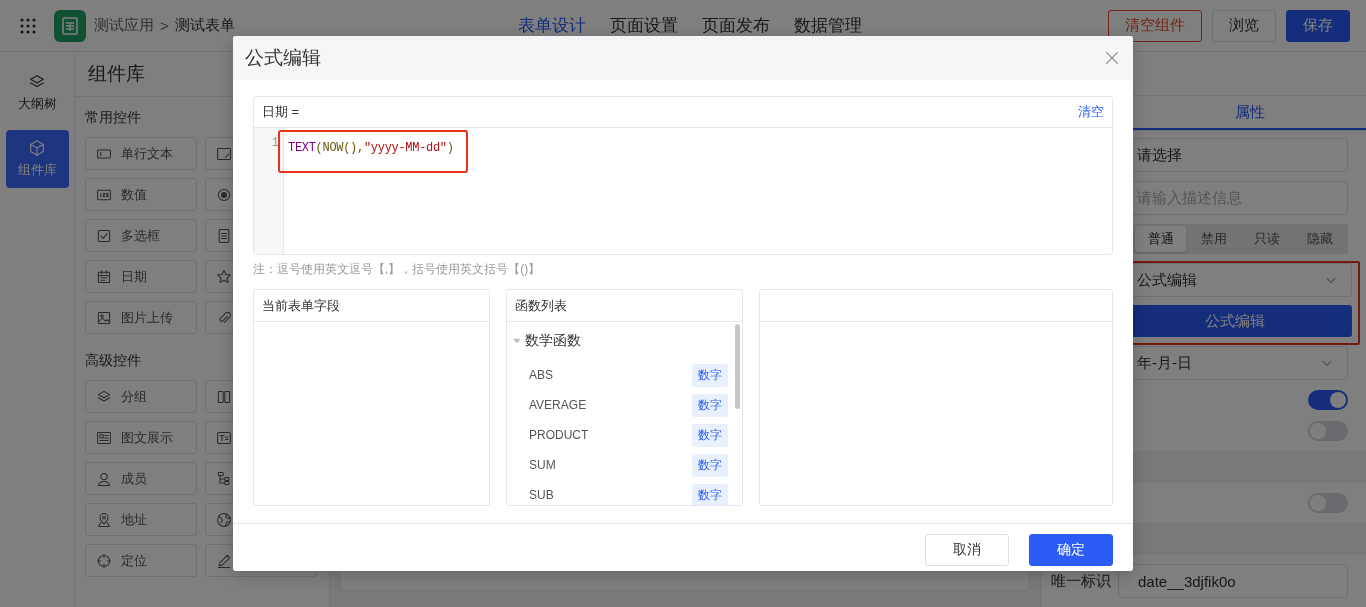 The height and width of the screenshot is (607, 1366). What do you see at coordinates (617, 492) in the screenshot?
I see `function-item: SUB 数字` at bounding box center [617, 492].